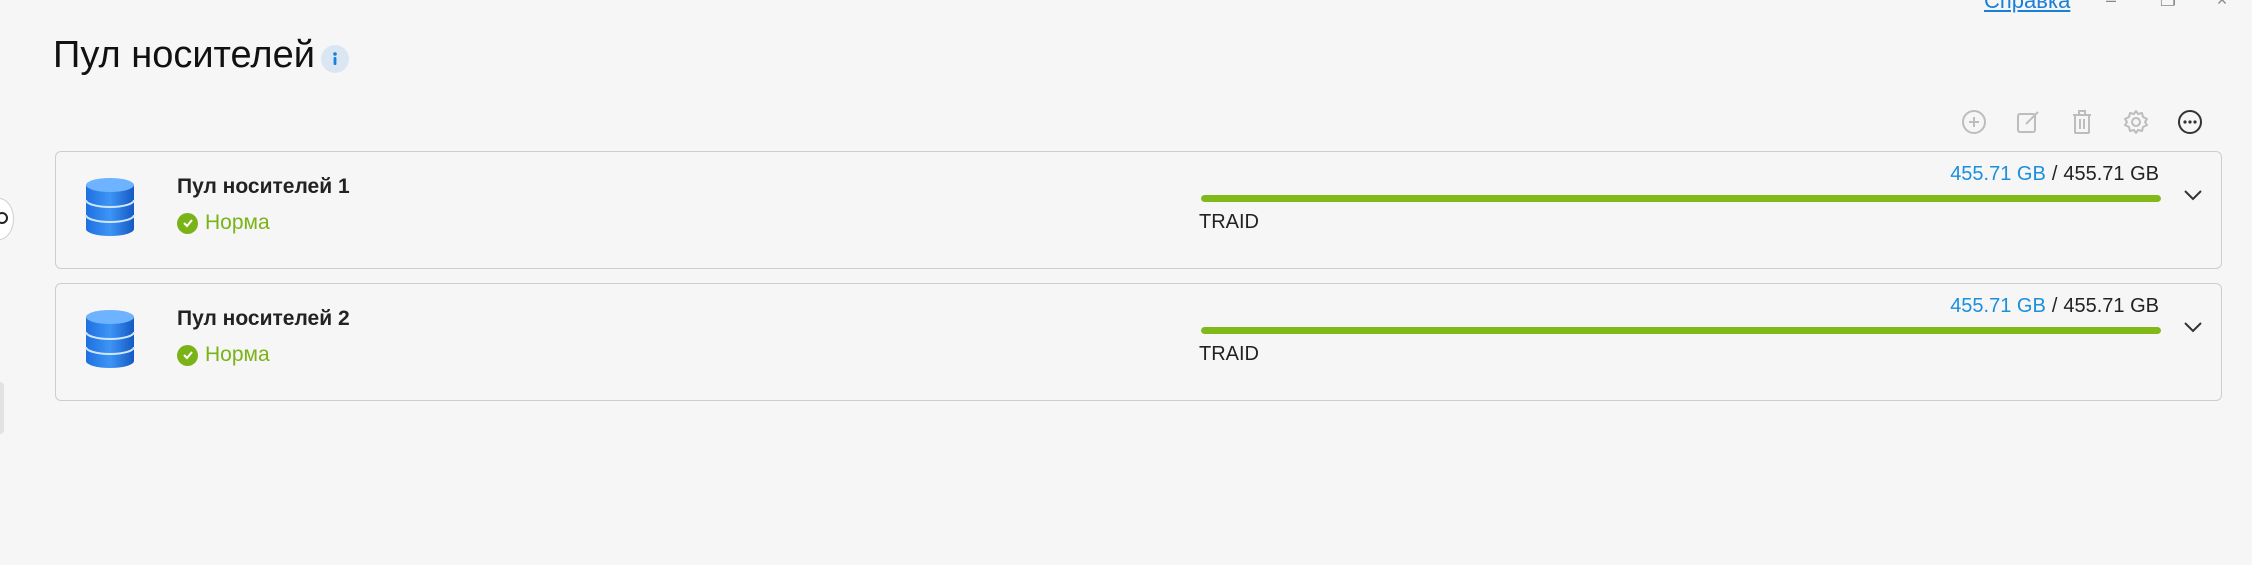  Describe the element at coordinates (2168, 4) in the screenshot. I see `maximize-button: ❐` at that location.